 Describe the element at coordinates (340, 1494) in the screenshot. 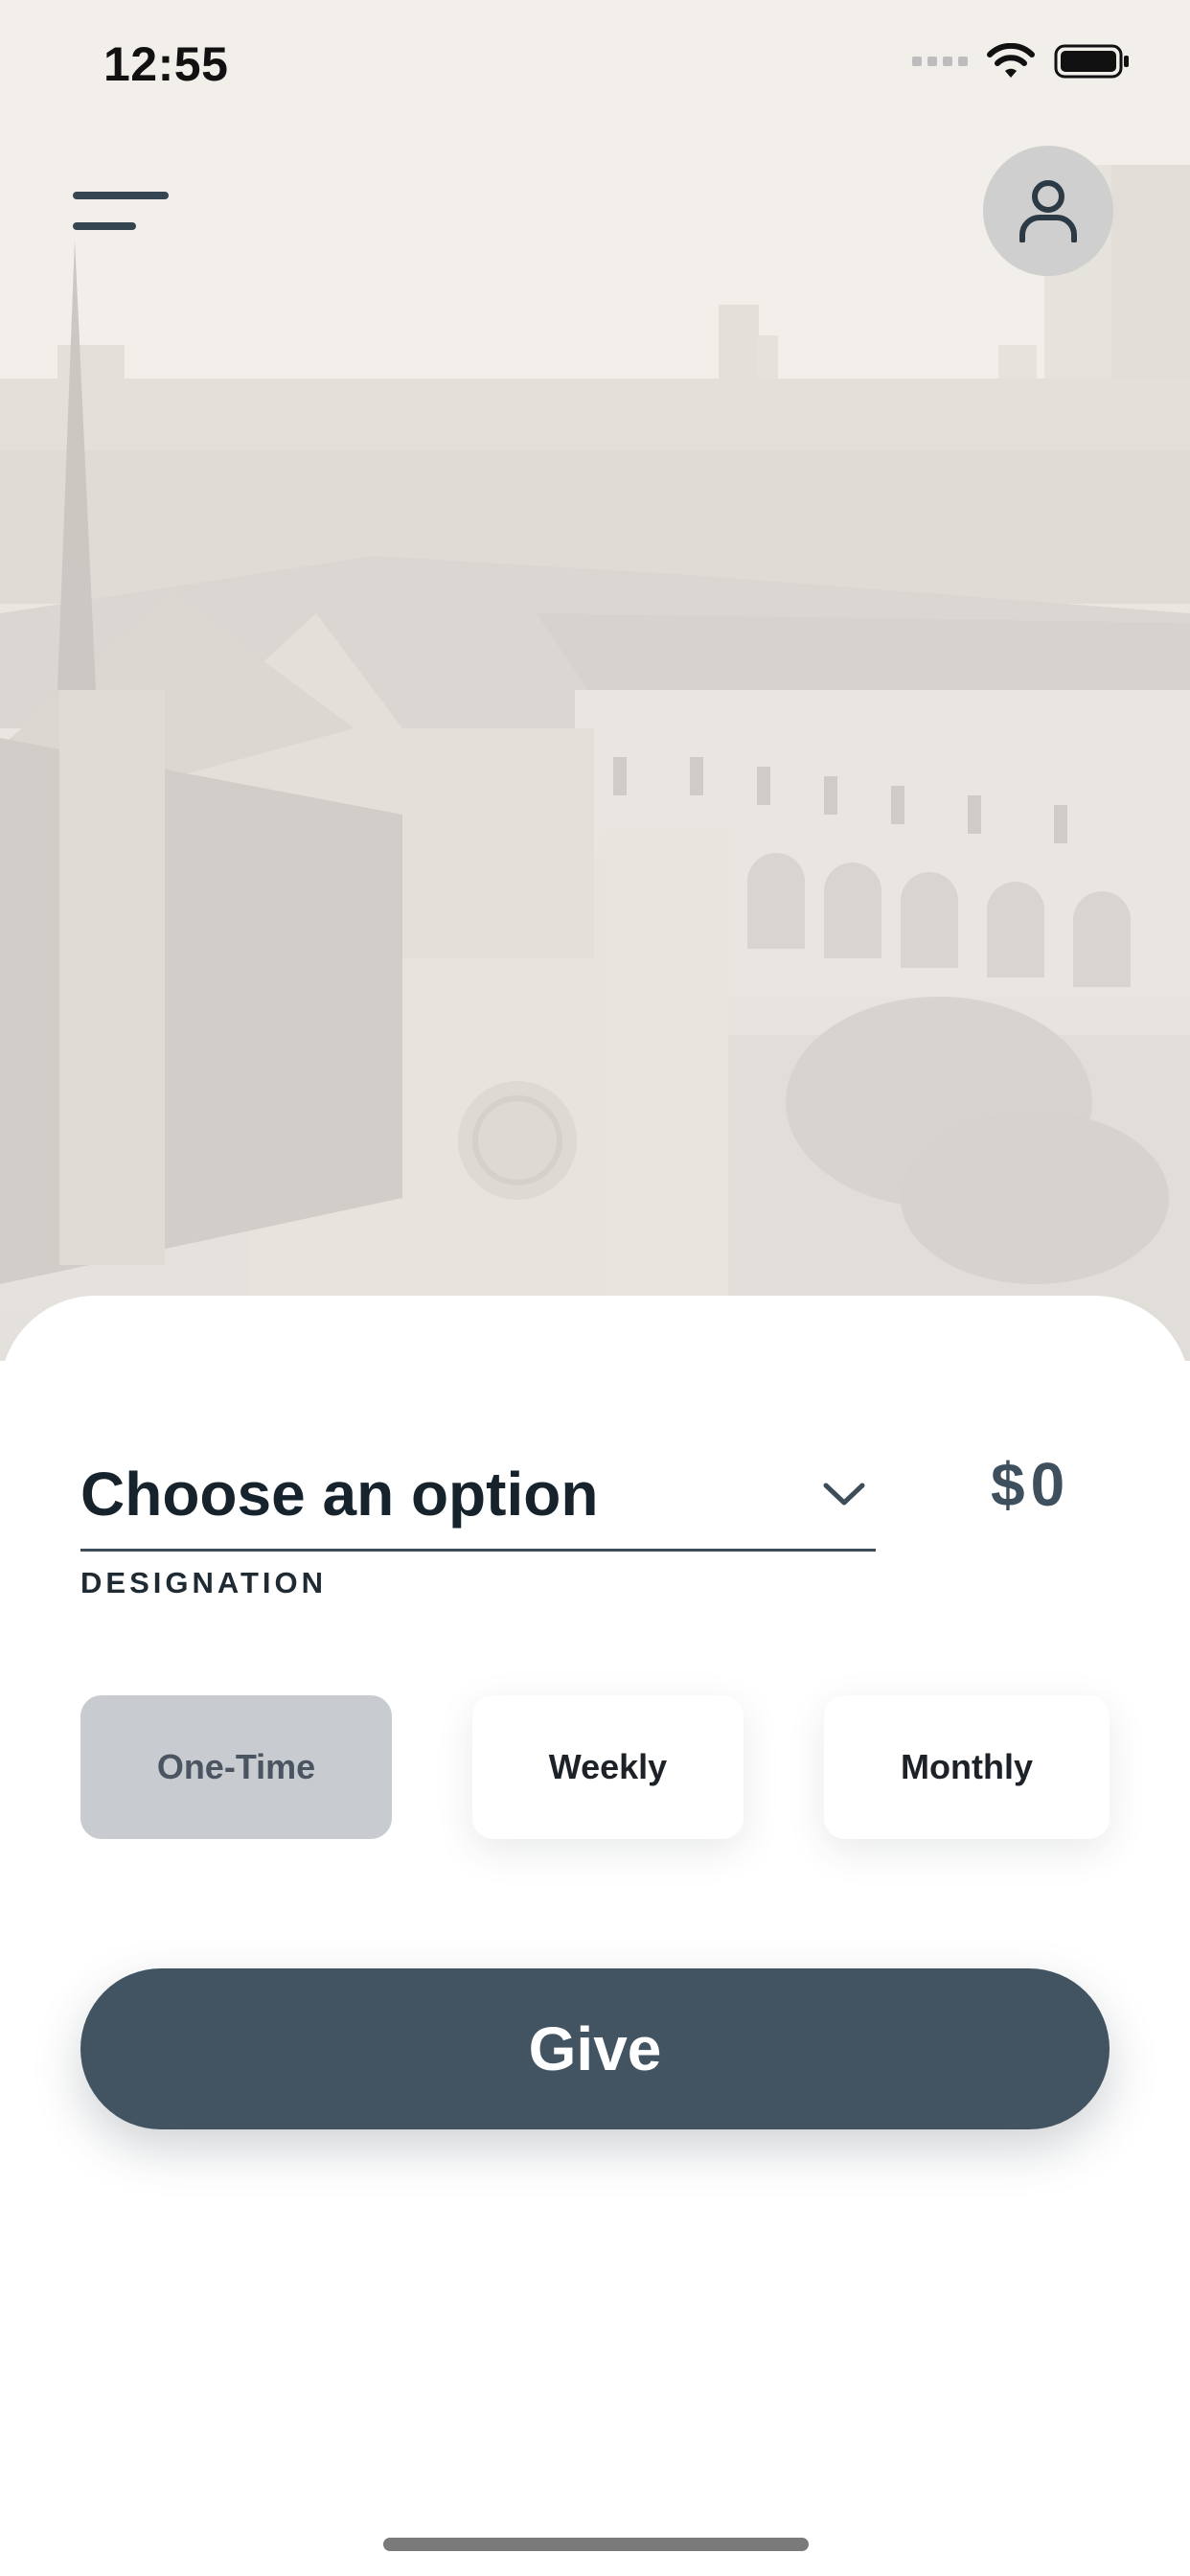

I see `designation-select-value: Choose an option` at that location.